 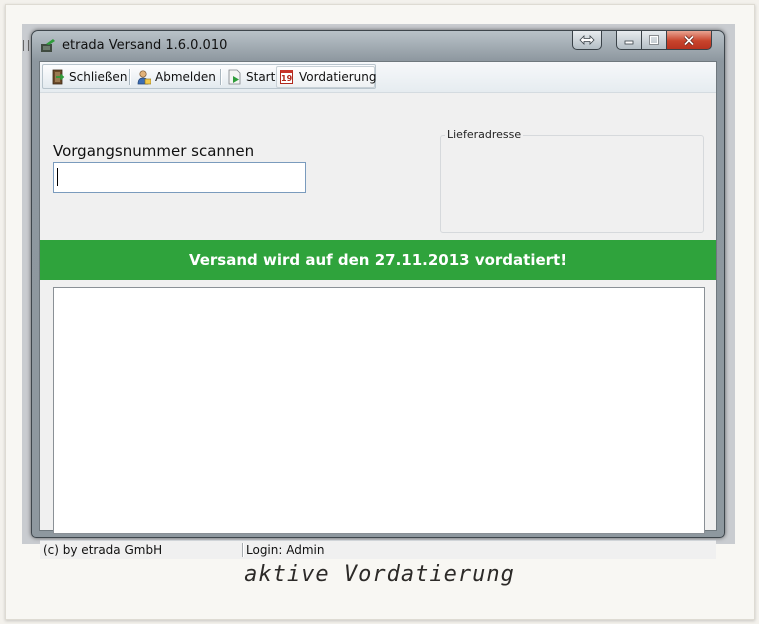 I want to click on status-login: Login: Admin, so click(x=285, y=550).